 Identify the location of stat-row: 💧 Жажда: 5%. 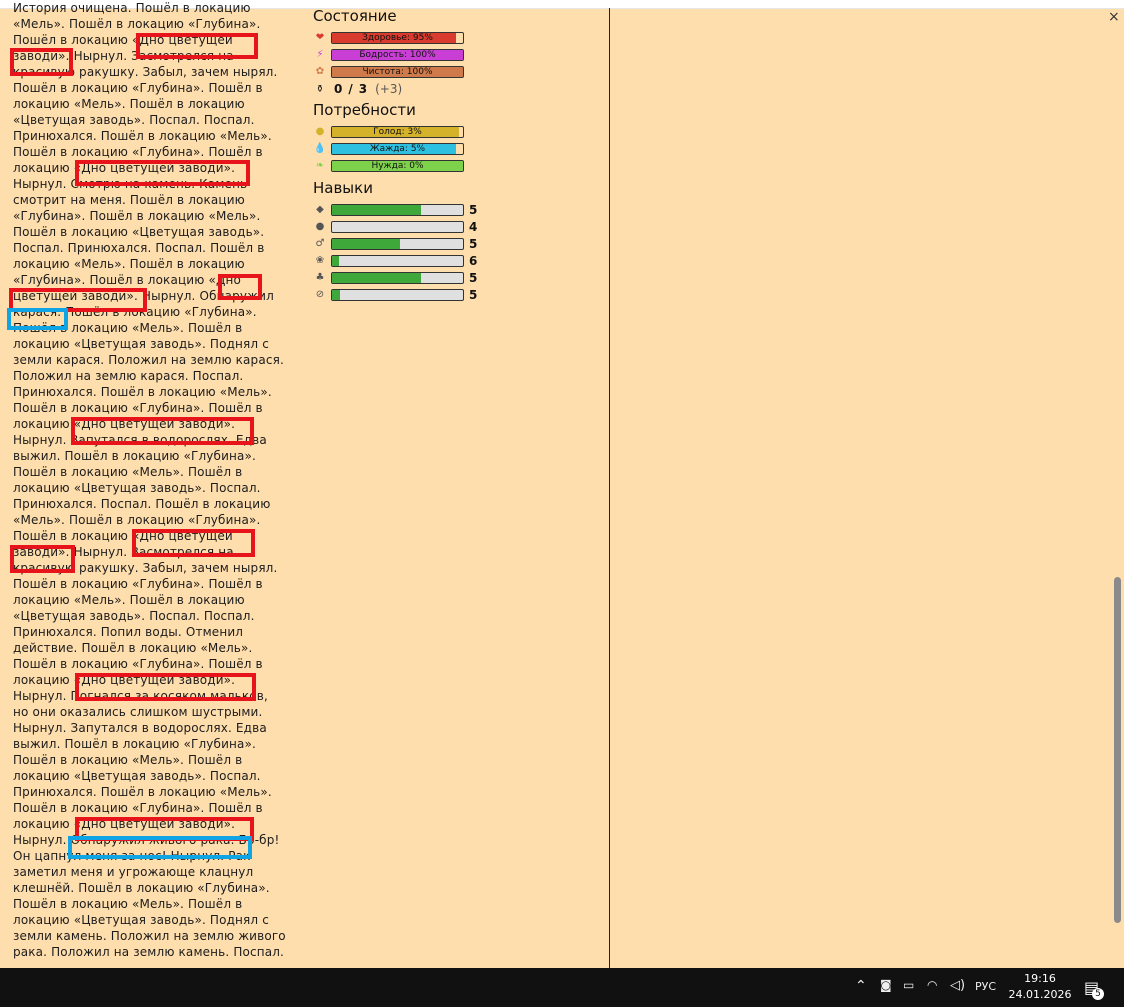
(405, 148).